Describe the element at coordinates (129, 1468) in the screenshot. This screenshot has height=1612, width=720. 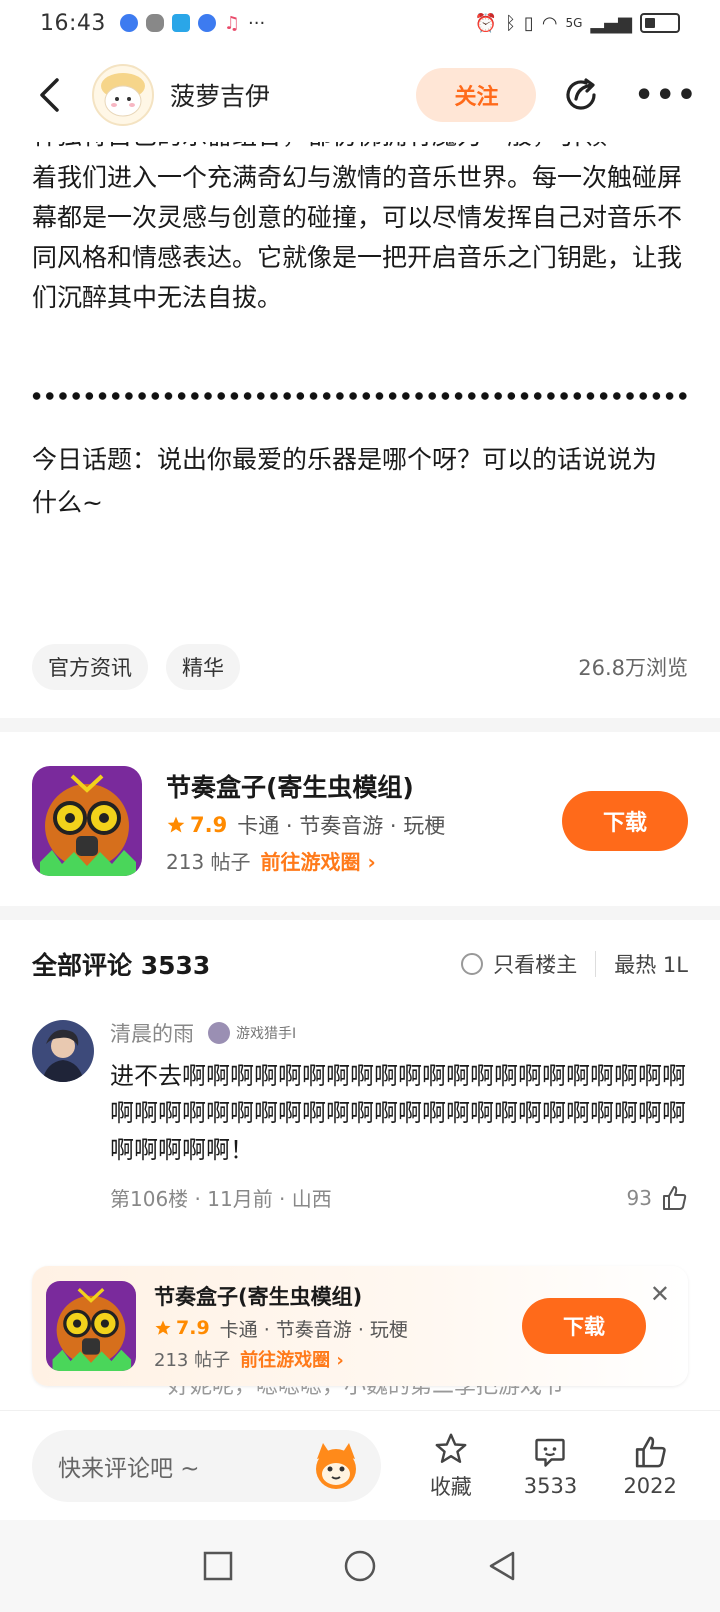
I see `comment-input-placeholder: 快来评论吧 ~` at that location.